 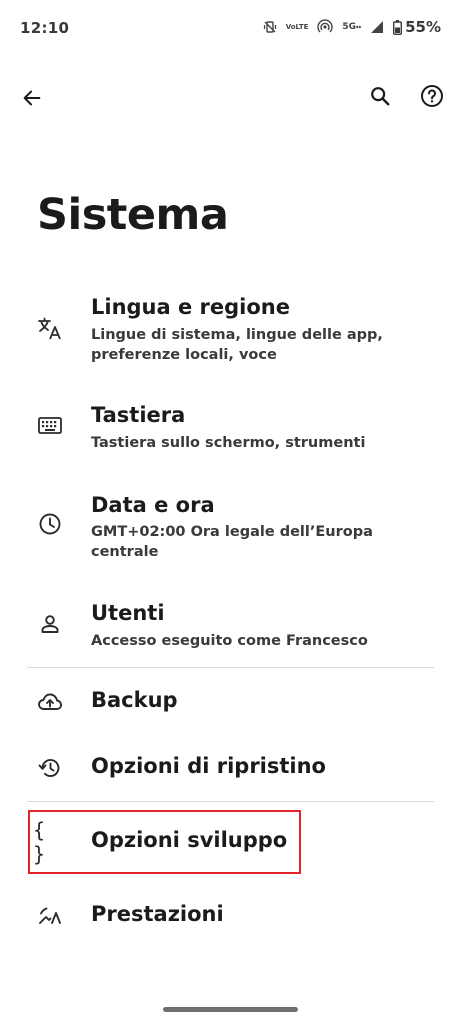 I want to click on search-button, so click(x=380, y=96).